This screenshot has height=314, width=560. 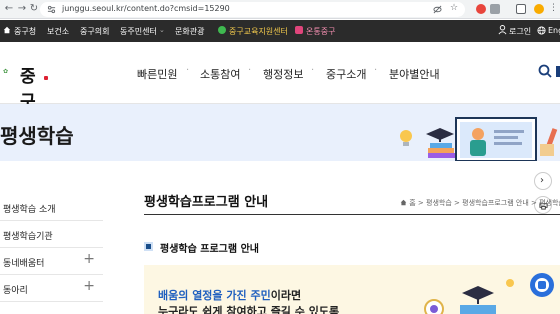 I want to click on education-illustration, so click(x=479, y=139).